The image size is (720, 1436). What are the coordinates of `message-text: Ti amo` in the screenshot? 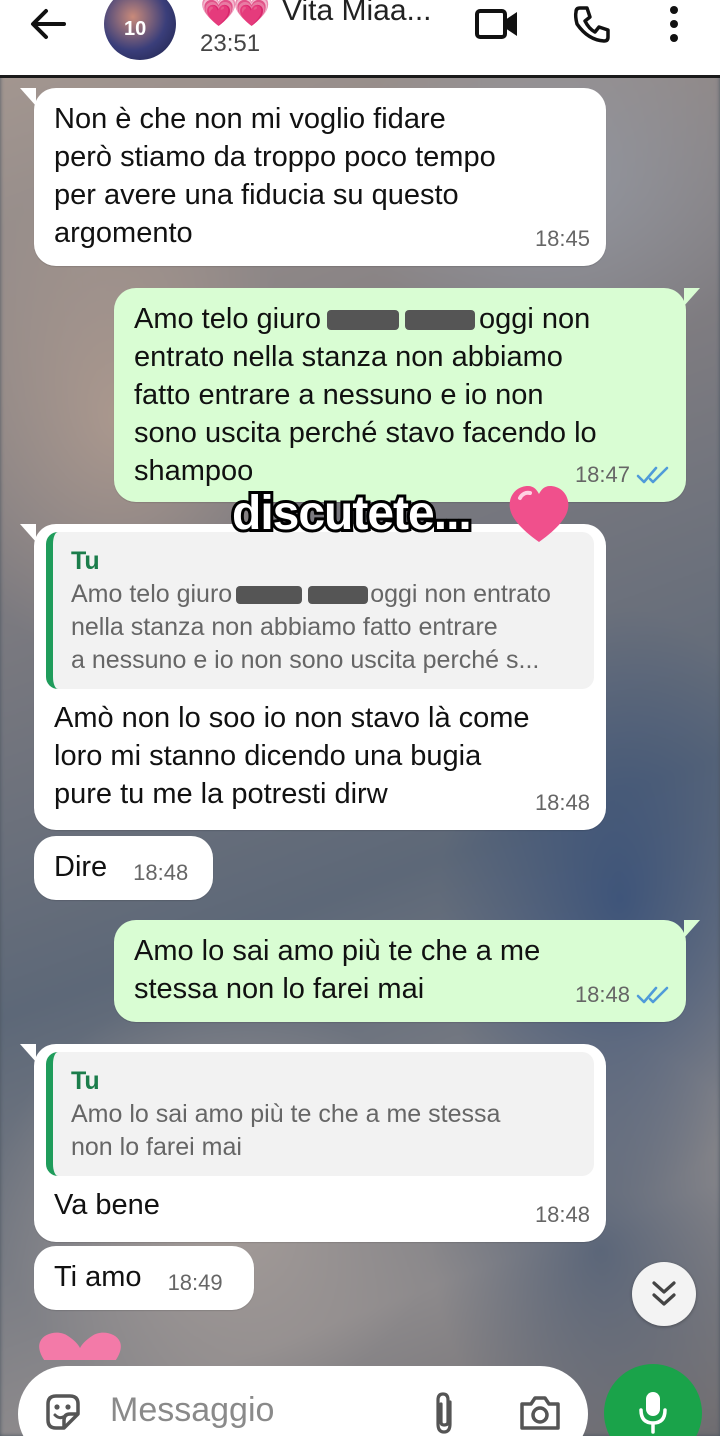 It's located at (98, 1277).